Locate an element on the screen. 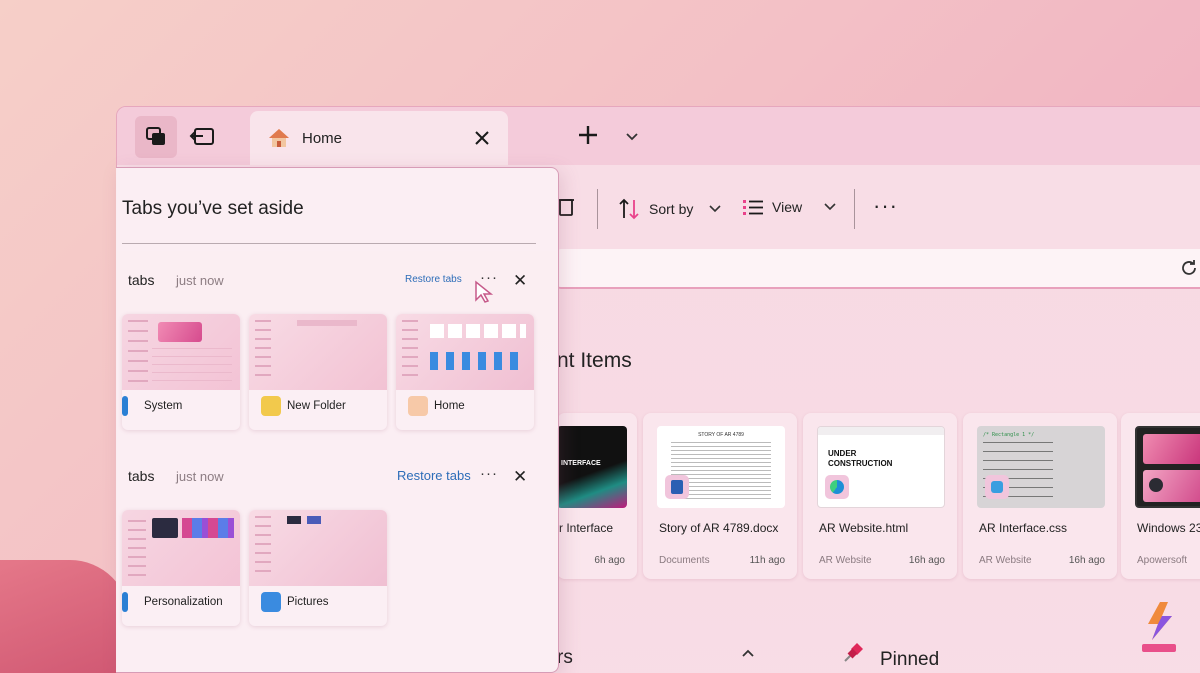 The width and height of the screenshot is (1200, 673). tab-list-dropdown is located at coordinates (632, 138).